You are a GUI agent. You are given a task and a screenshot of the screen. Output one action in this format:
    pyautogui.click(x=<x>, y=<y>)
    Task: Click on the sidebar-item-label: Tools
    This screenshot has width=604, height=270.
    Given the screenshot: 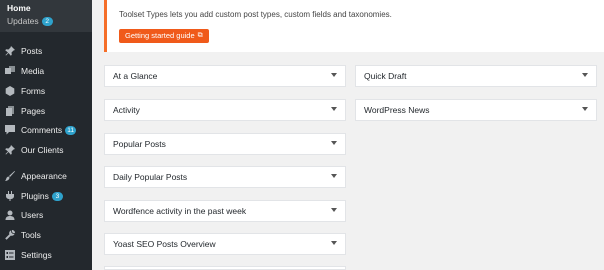 What is the action you would take?
    pyautogui.click(x=31, y=235)
    